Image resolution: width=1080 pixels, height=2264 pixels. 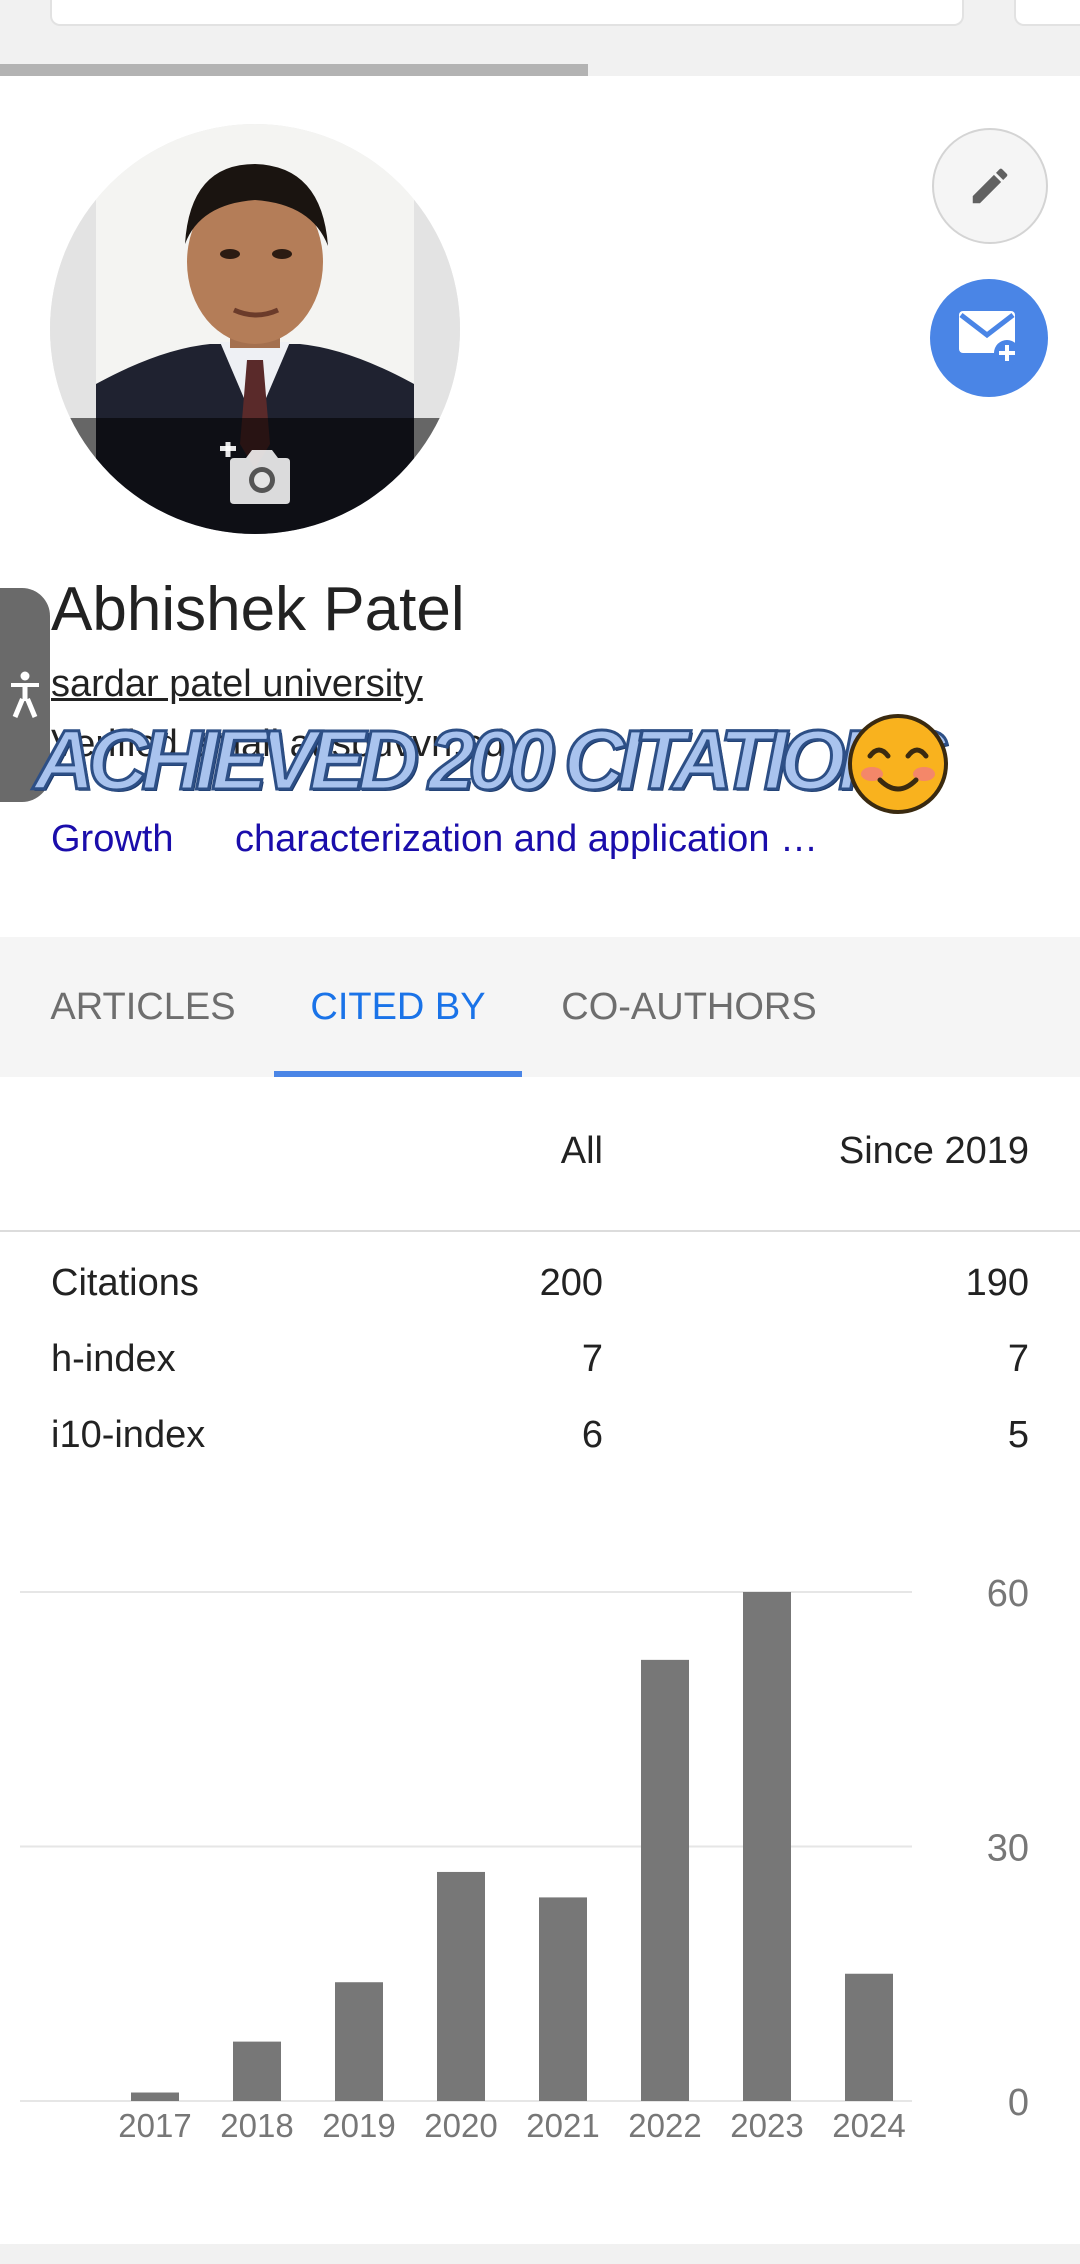 What do you see at coordinates (563, 1999) in the screenshot?
I see `chart-bar-2021` at bounding box center [563, 1999].